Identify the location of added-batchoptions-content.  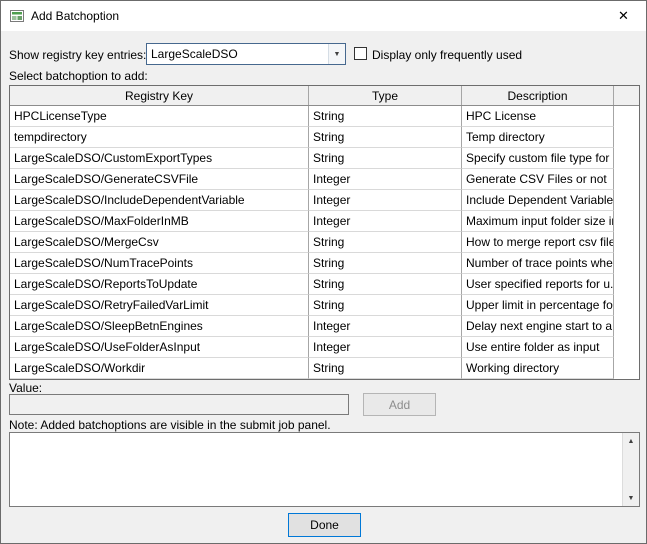
(316, 469).